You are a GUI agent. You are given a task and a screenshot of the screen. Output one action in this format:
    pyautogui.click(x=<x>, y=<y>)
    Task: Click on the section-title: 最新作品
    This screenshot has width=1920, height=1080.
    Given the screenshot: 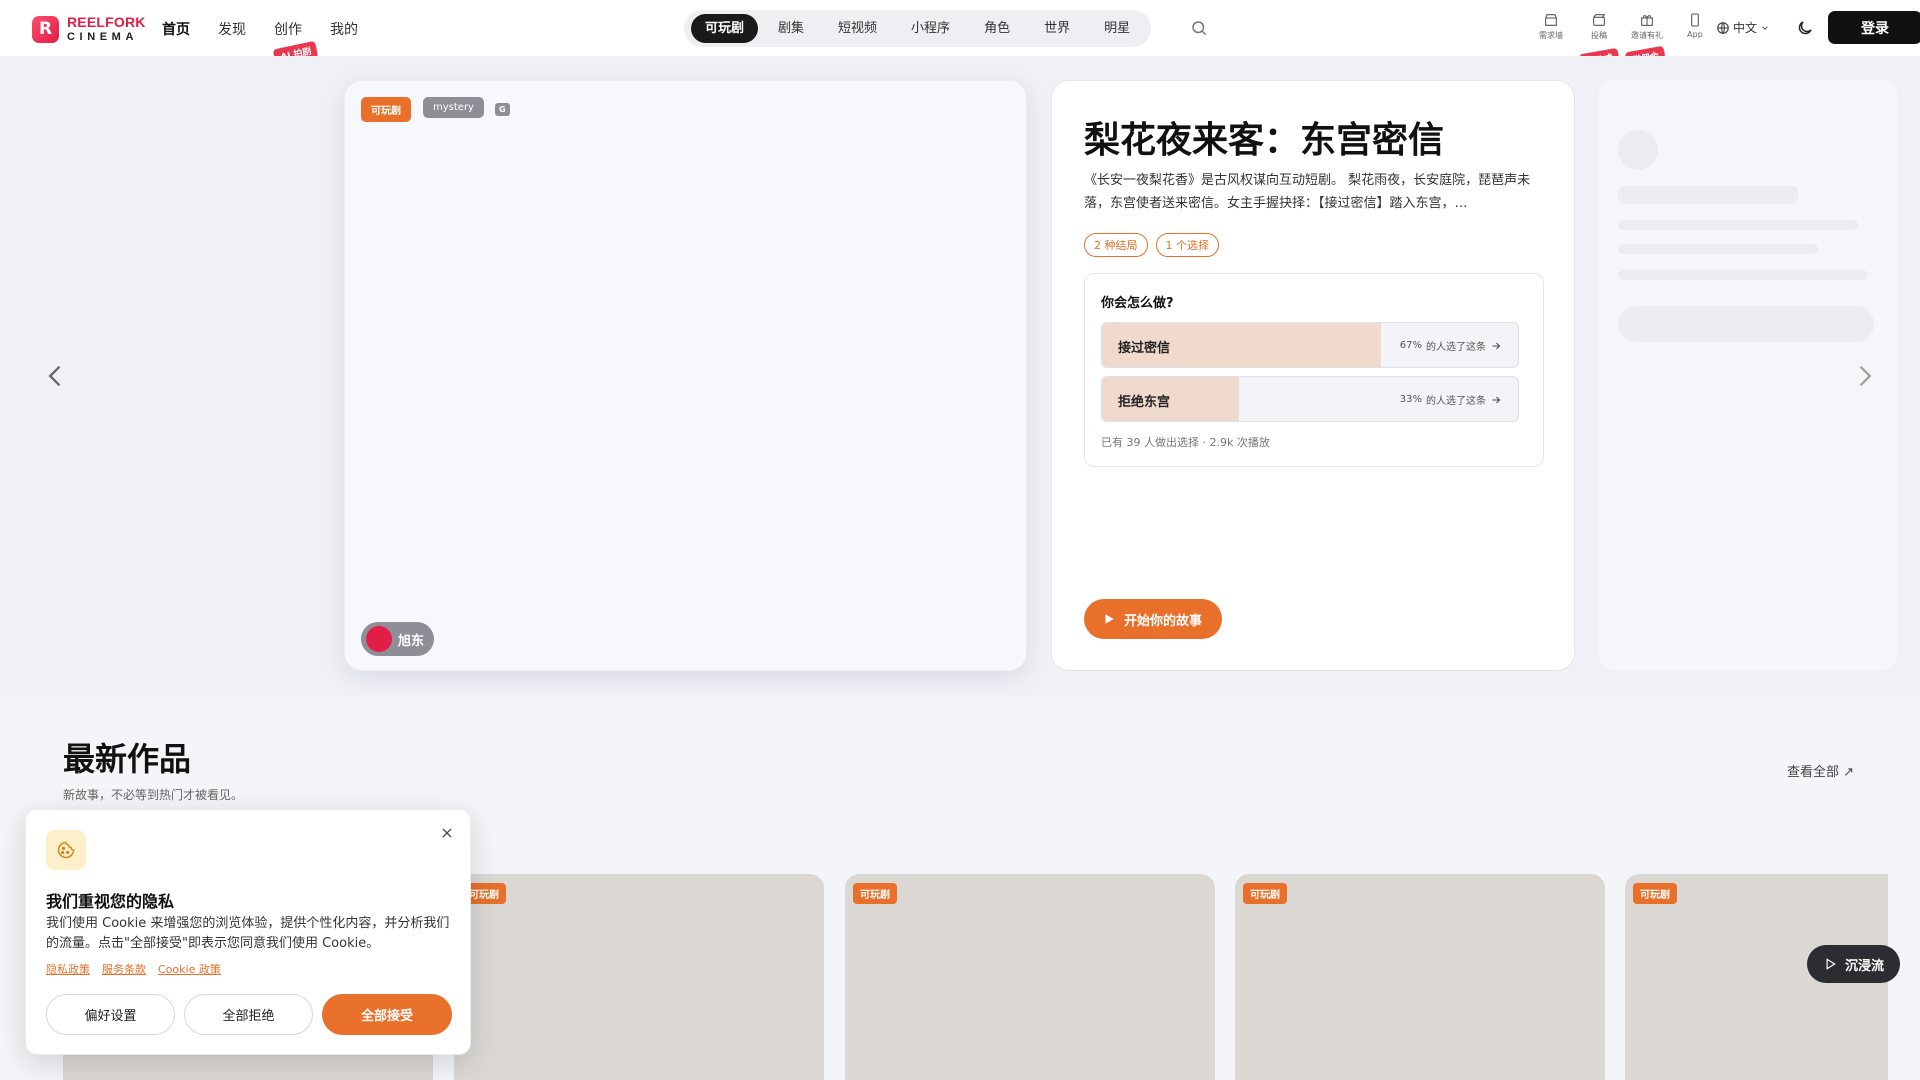 What is the action you would take?
    pyautogui.click(x=127, y=759)
    